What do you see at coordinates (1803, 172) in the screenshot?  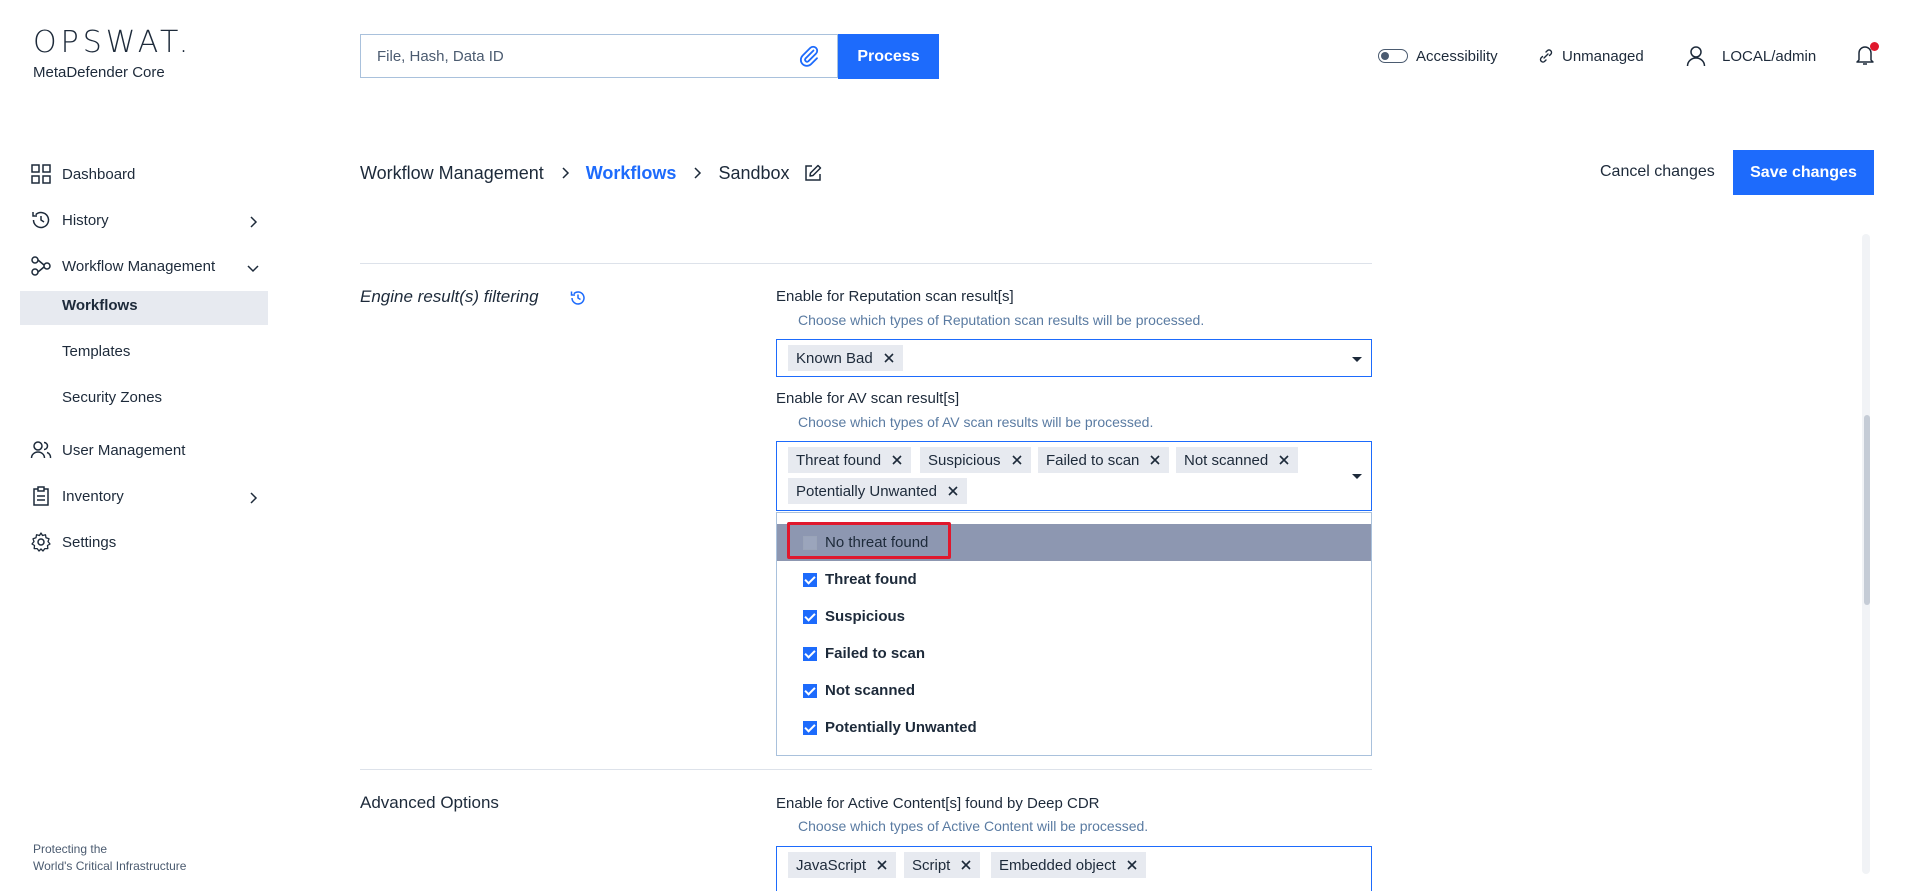 I see `save-changes-button: Save changes` at bounding box center [1803, 172].